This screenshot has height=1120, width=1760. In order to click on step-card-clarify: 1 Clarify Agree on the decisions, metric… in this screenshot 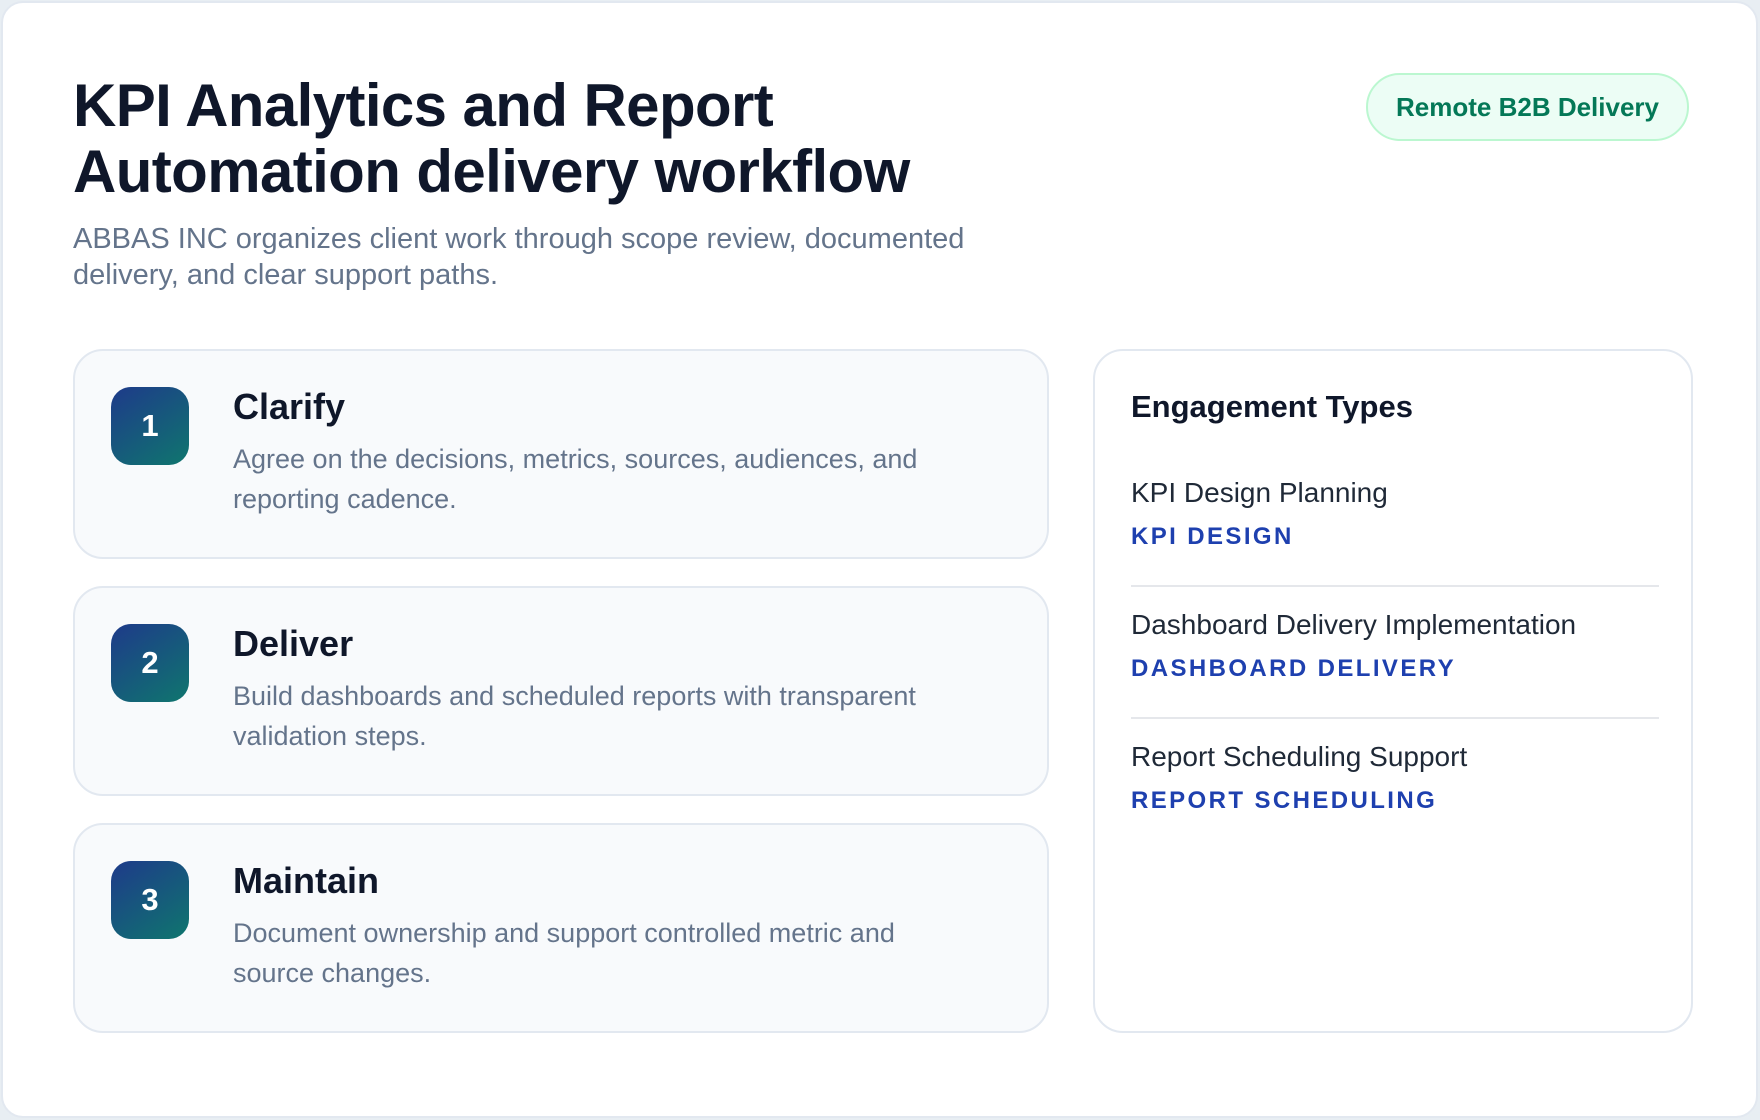, I will do `click(561, 454)`.